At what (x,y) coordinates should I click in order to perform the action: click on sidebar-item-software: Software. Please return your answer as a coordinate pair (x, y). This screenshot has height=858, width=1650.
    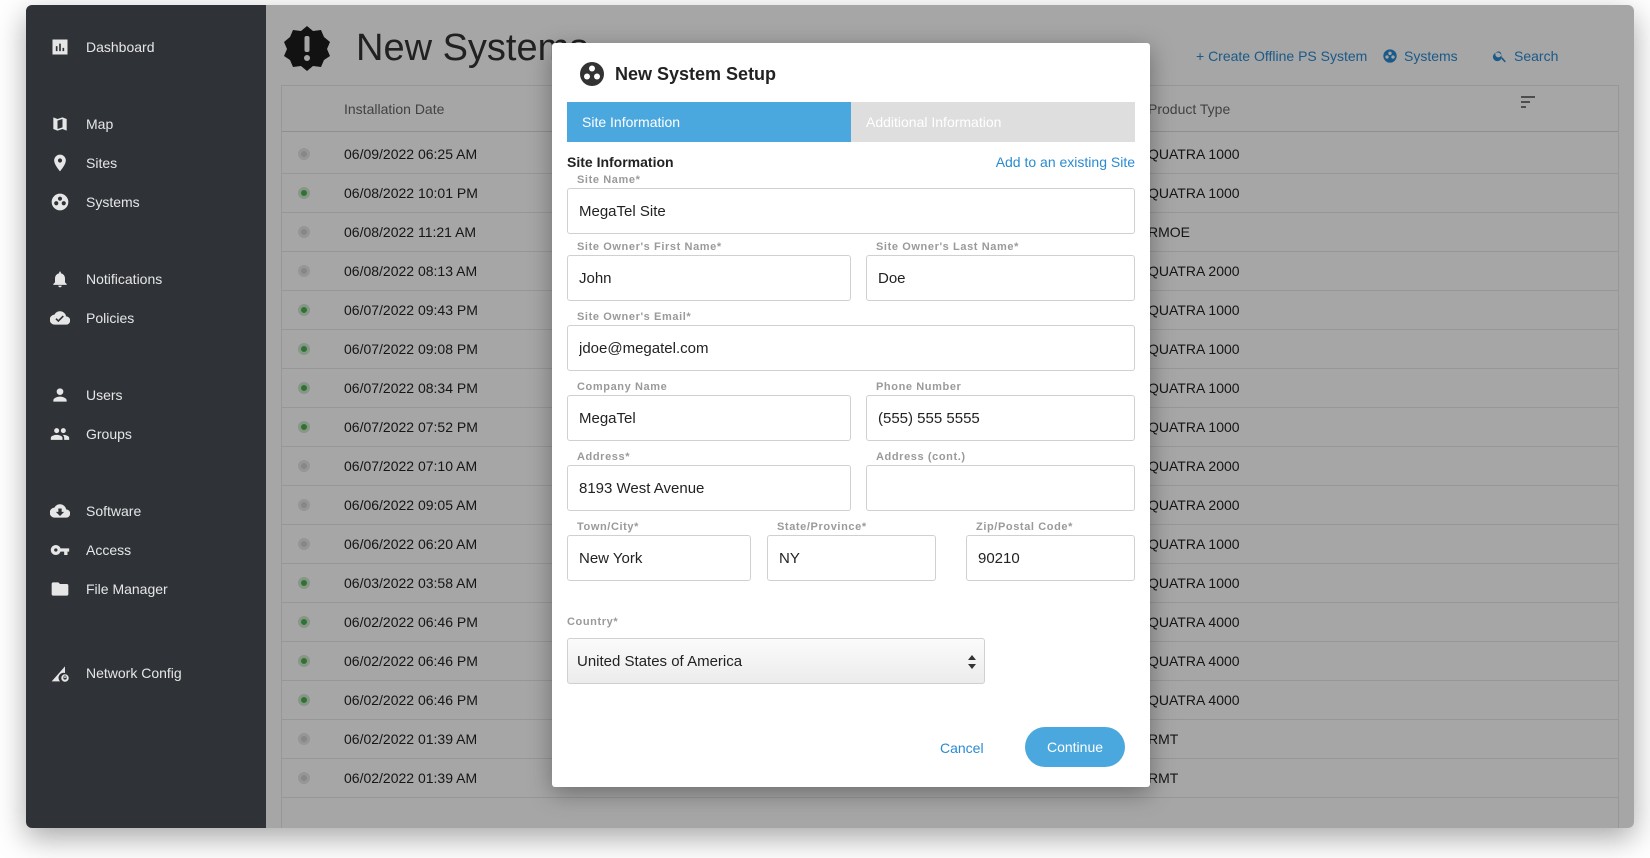
    Looking at the image, I should click on (95, 511).